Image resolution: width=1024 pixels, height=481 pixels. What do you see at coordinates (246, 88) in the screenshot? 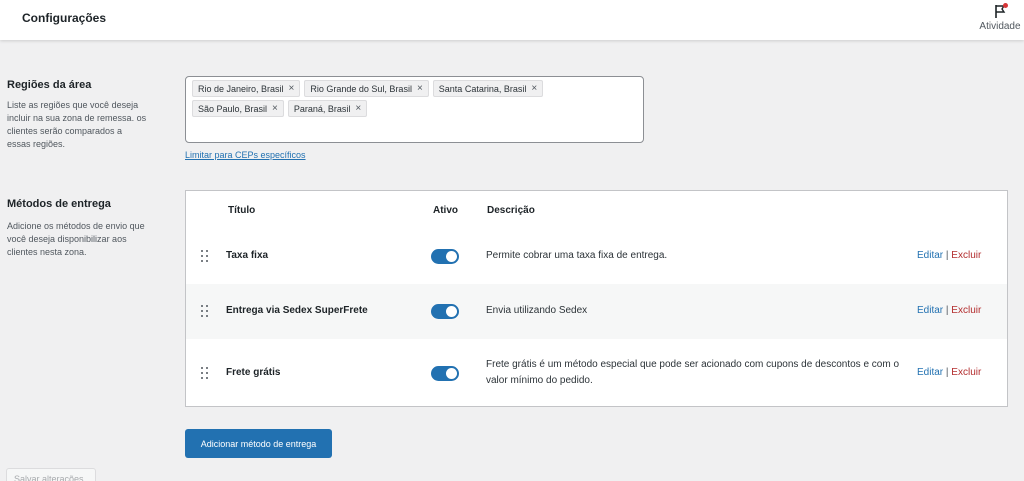
I see `region-chip: Rio de Janeiro, Brasil ×` at bounding box center [246, 88].